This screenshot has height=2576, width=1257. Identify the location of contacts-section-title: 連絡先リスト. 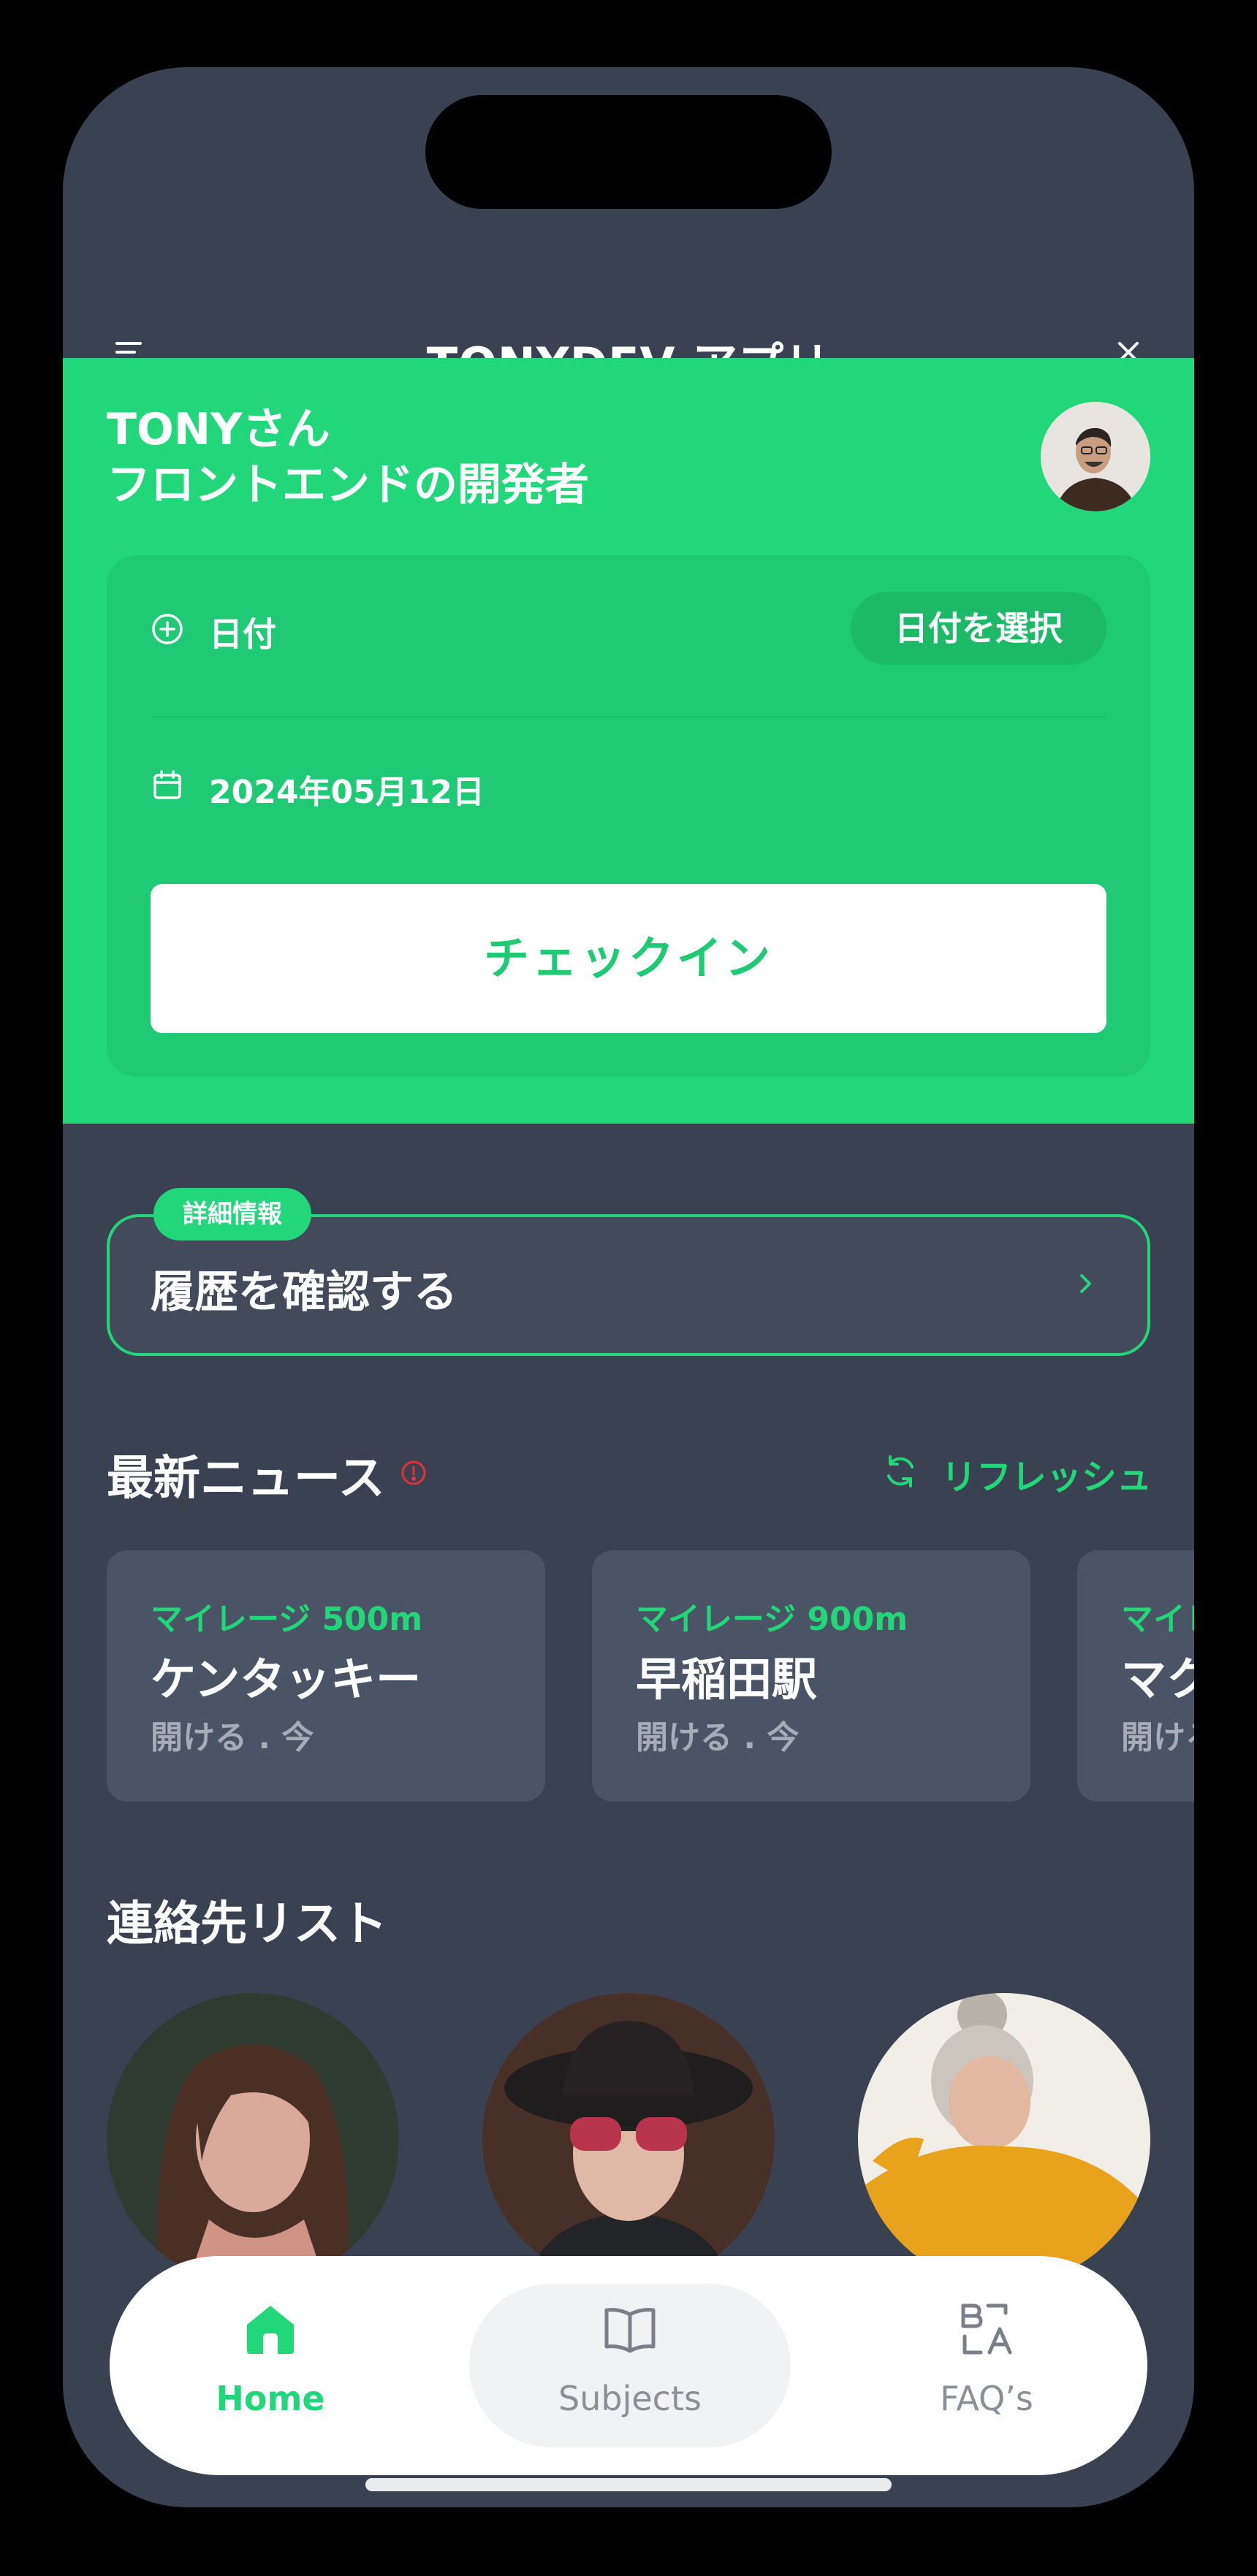
(247, 1924).